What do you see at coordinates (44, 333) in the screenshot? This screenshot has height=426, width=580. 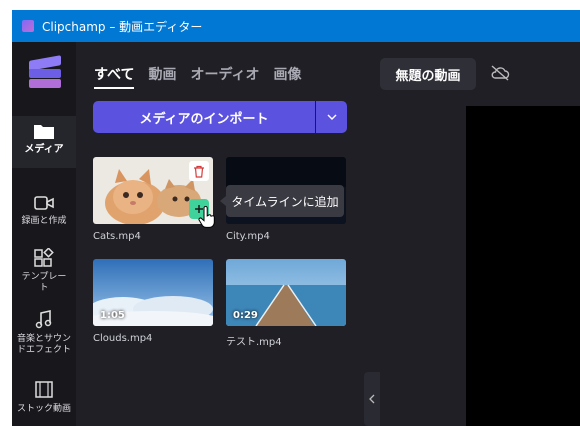 I see `sidebar-item-music: 音楽とサウンドエフェクト` at bounding box center [44, 333].